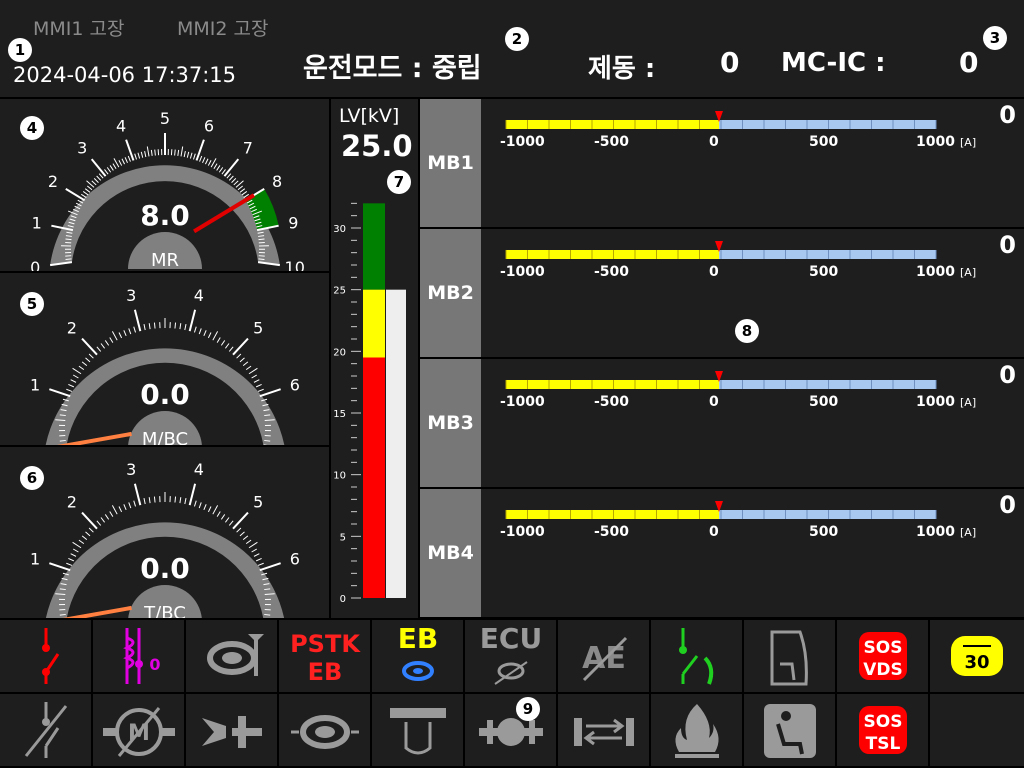  Describe the element at coordinates (417, 656) in the screenshot. I see `button-eb: EB` at that location.